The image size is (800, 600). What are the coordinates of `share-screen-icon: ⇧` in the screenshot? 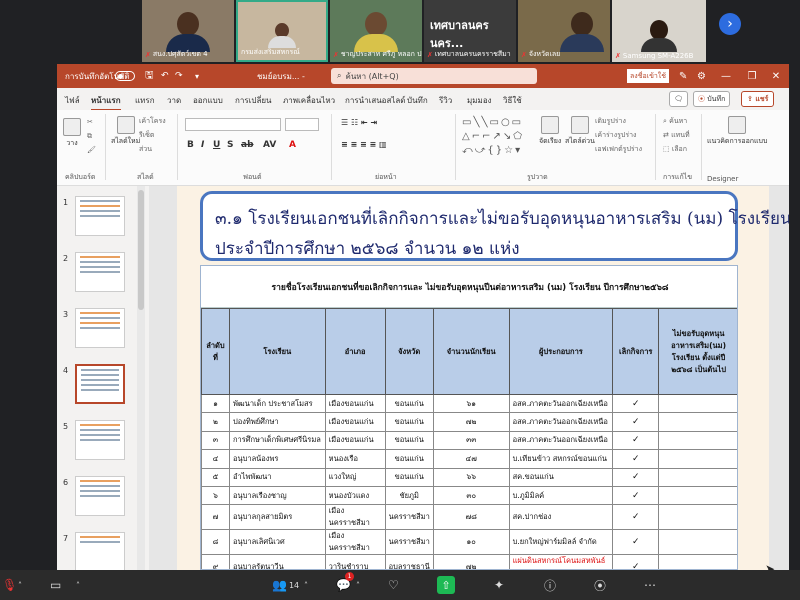 It's located at (446, 585).